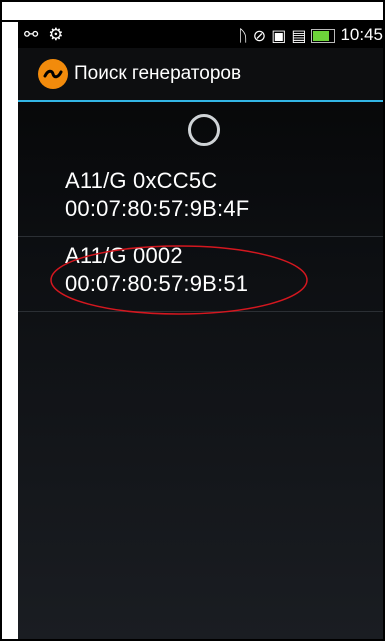 This screenshot has height=641, width=385. Describe the element at coordinates (157, 208) in the screenshot. I see `device-address: 00:07:80:57:9B:4F` at that location.